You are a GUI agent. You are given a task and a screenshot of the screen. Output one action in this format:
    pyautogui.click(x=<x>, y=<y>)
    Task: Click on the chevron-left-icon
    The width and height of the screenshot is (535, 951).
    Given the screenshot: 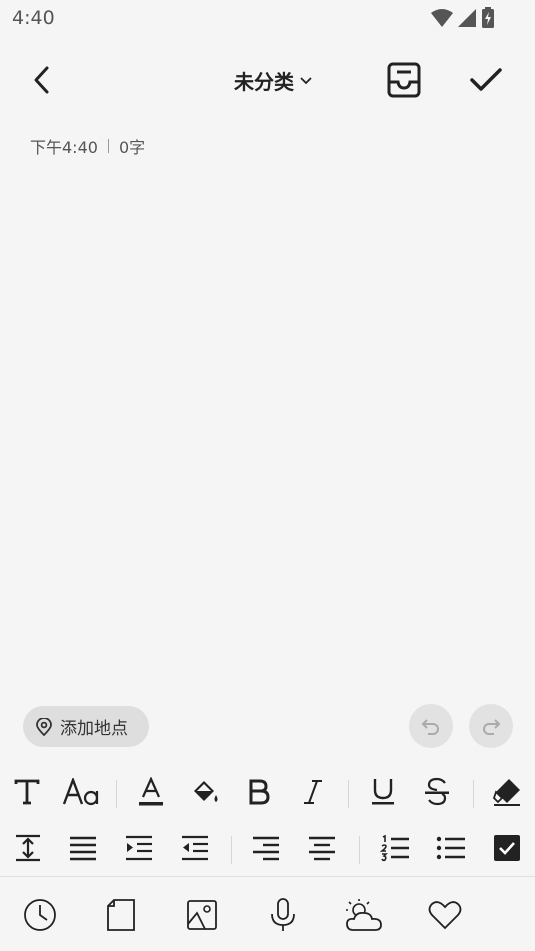 What is the action you would take?
    pyautogui.click(x=41, y=80)
    